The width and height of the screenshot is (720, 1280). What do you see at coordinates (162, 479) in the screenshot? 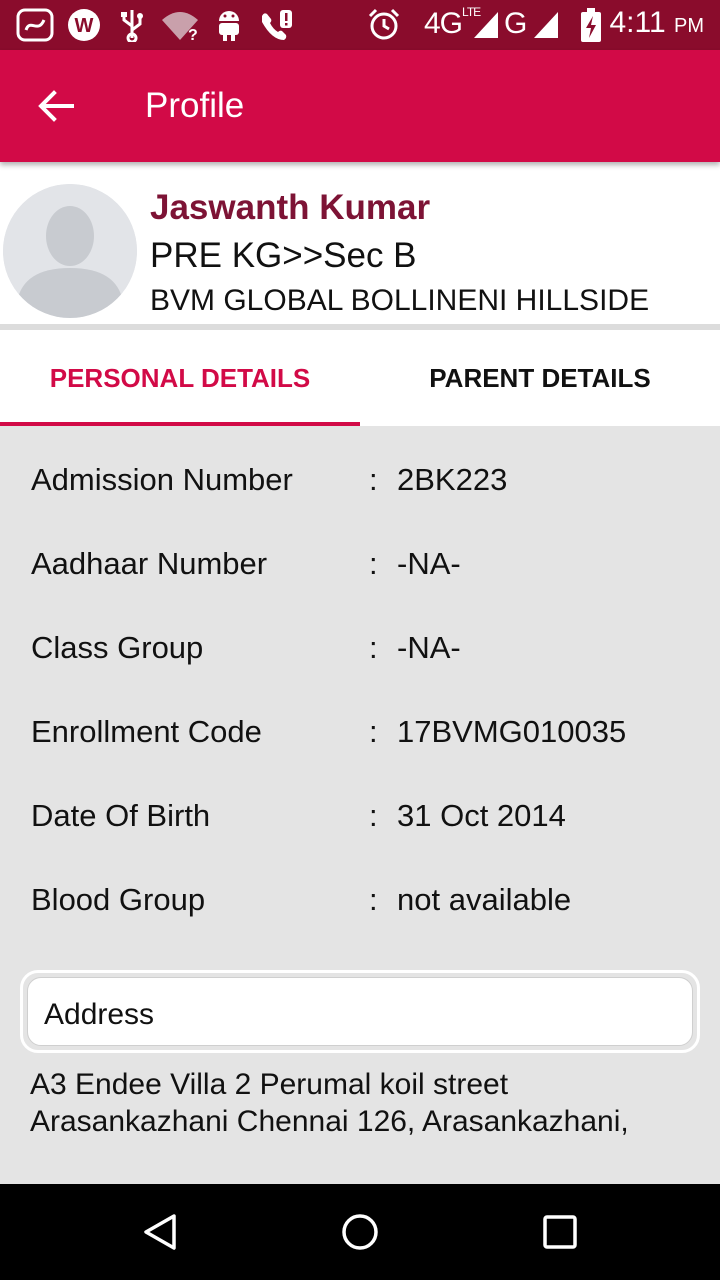
I see `detail-label: Admission Number` at bounding box center [162, 479].